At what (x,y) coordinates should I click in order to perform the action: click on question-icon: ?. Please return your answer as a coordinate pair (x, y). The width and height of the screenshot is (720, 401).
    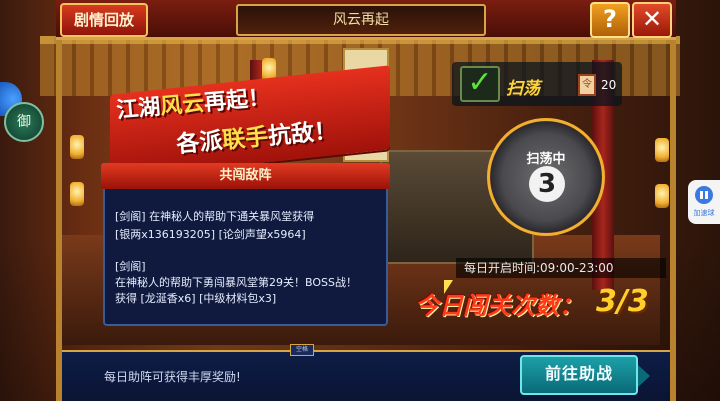
    Looking at the image, I should click on (610, 19).